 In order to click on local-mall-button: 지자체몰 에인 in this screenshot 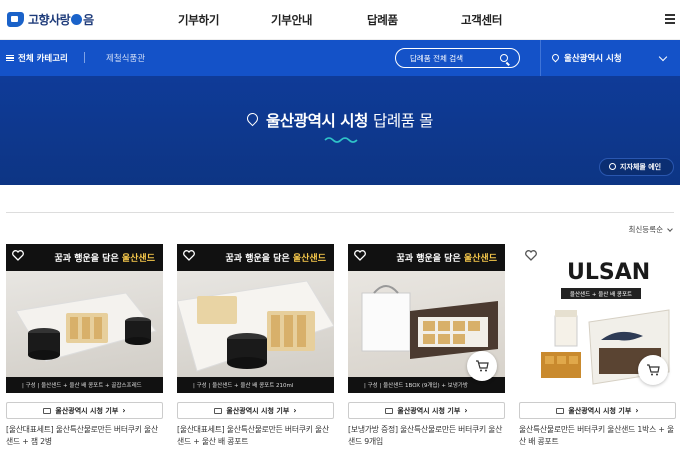, I will do `click(636, 167)`.